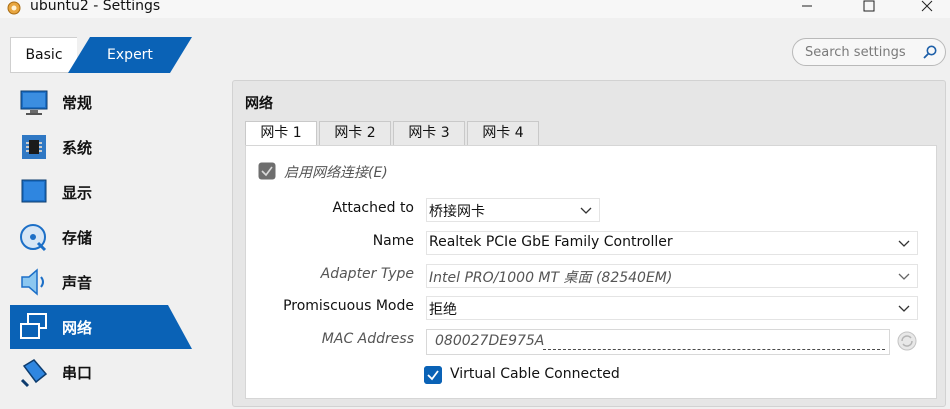 The height and width of the screenshot is (409, 950). I want to click on mac-address-label: MAC Address, so click(367, 339).